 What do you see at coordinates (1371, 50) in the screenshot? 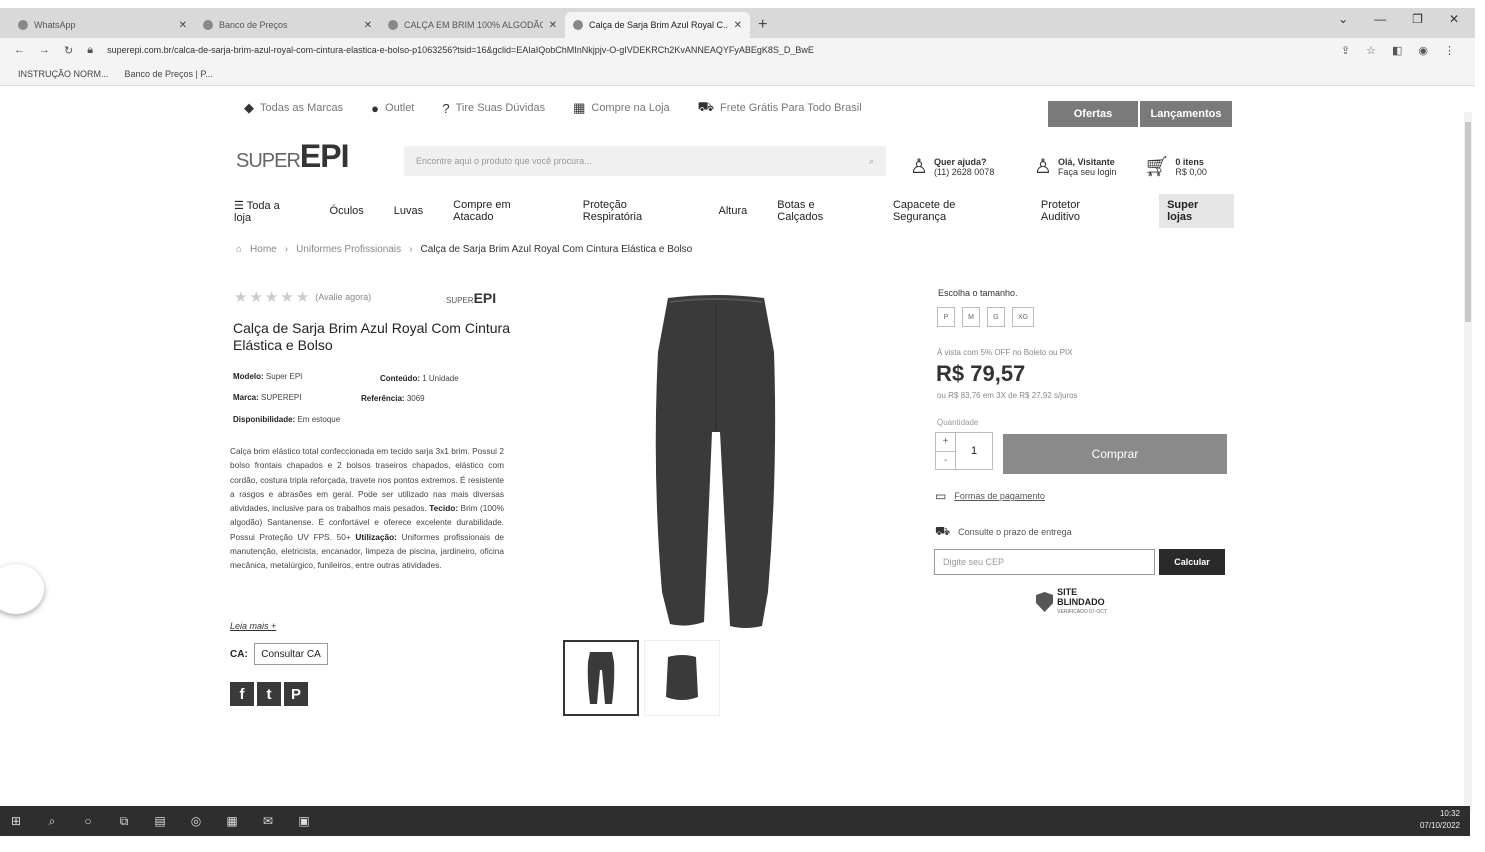
I see `star-icon: ☆` at bounding box center [1371, 50].